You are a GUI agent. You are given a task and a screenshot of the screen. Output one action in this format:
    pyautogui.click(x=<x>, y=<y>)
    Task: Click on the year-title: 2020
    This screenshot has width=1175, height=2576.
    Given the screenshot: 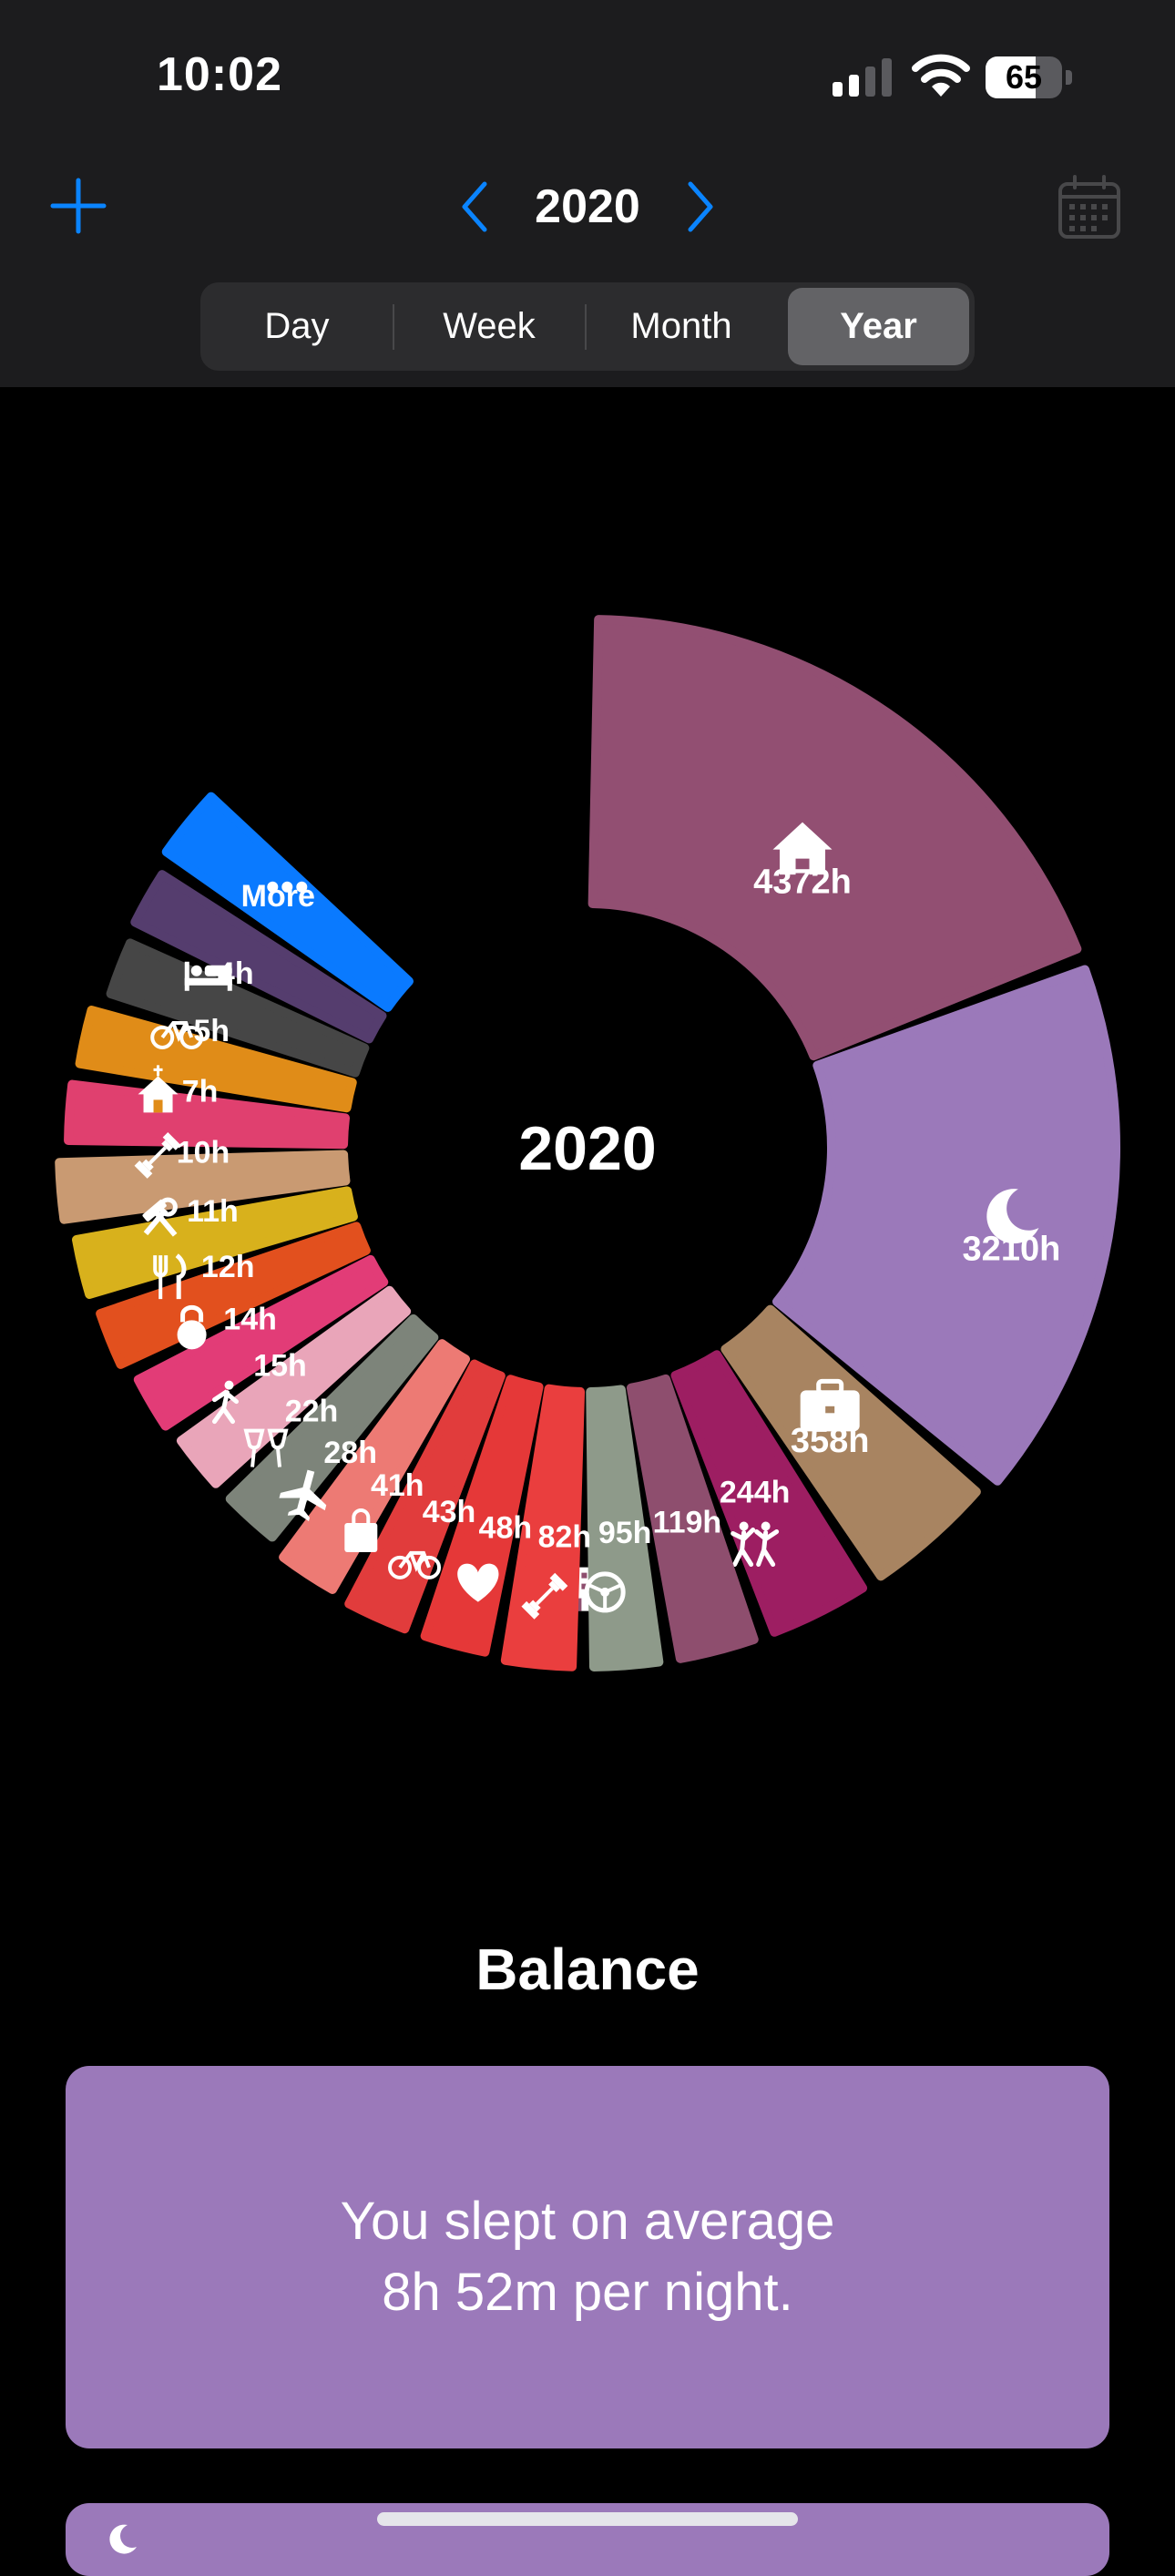 What is the action you would take?
    pyautogui.click(x=587, y=207)
    